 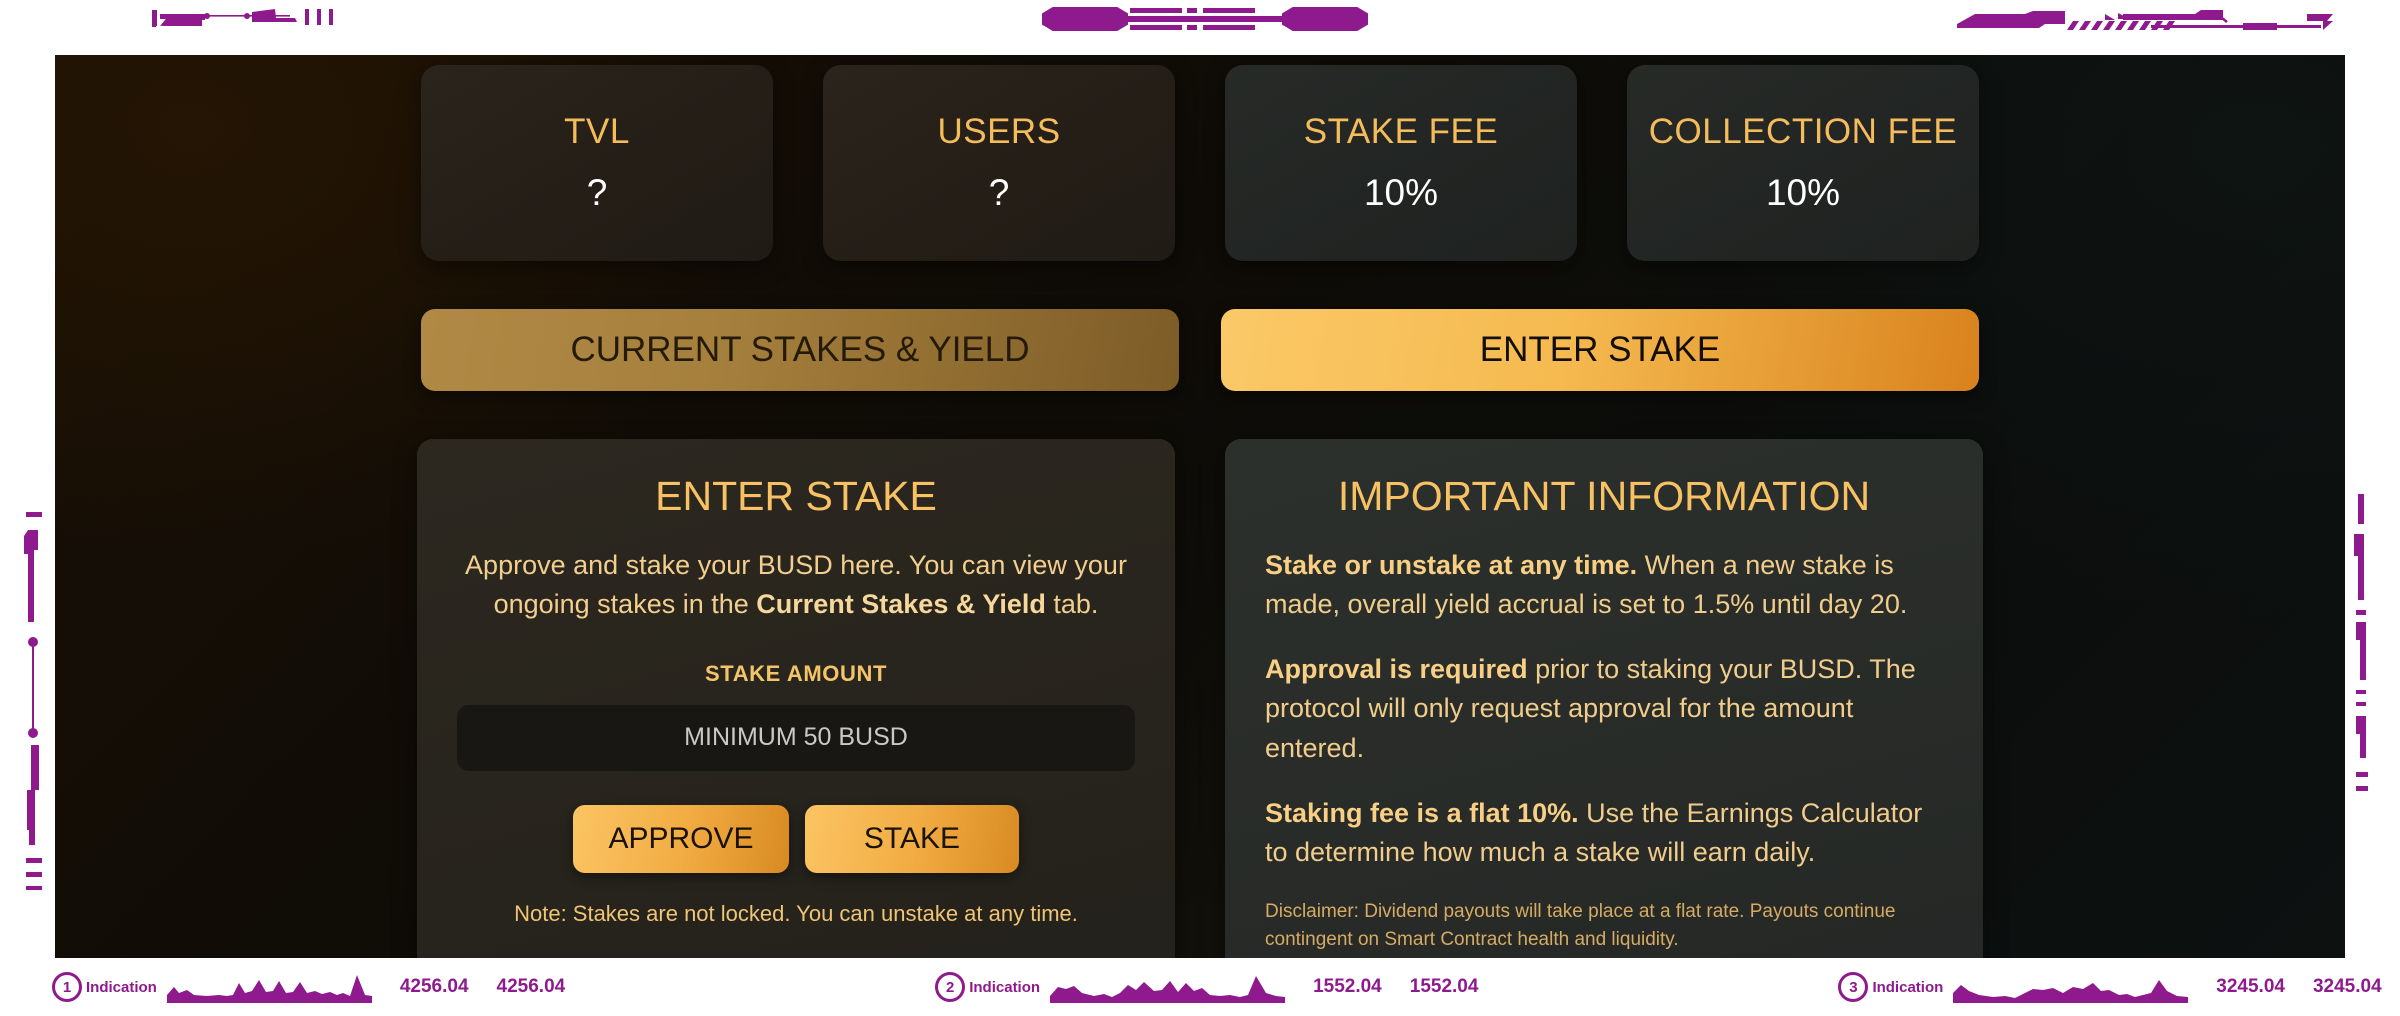 I want to click on stake-amount-label: STAKE AMOUNT, so click(x=796, y=673).